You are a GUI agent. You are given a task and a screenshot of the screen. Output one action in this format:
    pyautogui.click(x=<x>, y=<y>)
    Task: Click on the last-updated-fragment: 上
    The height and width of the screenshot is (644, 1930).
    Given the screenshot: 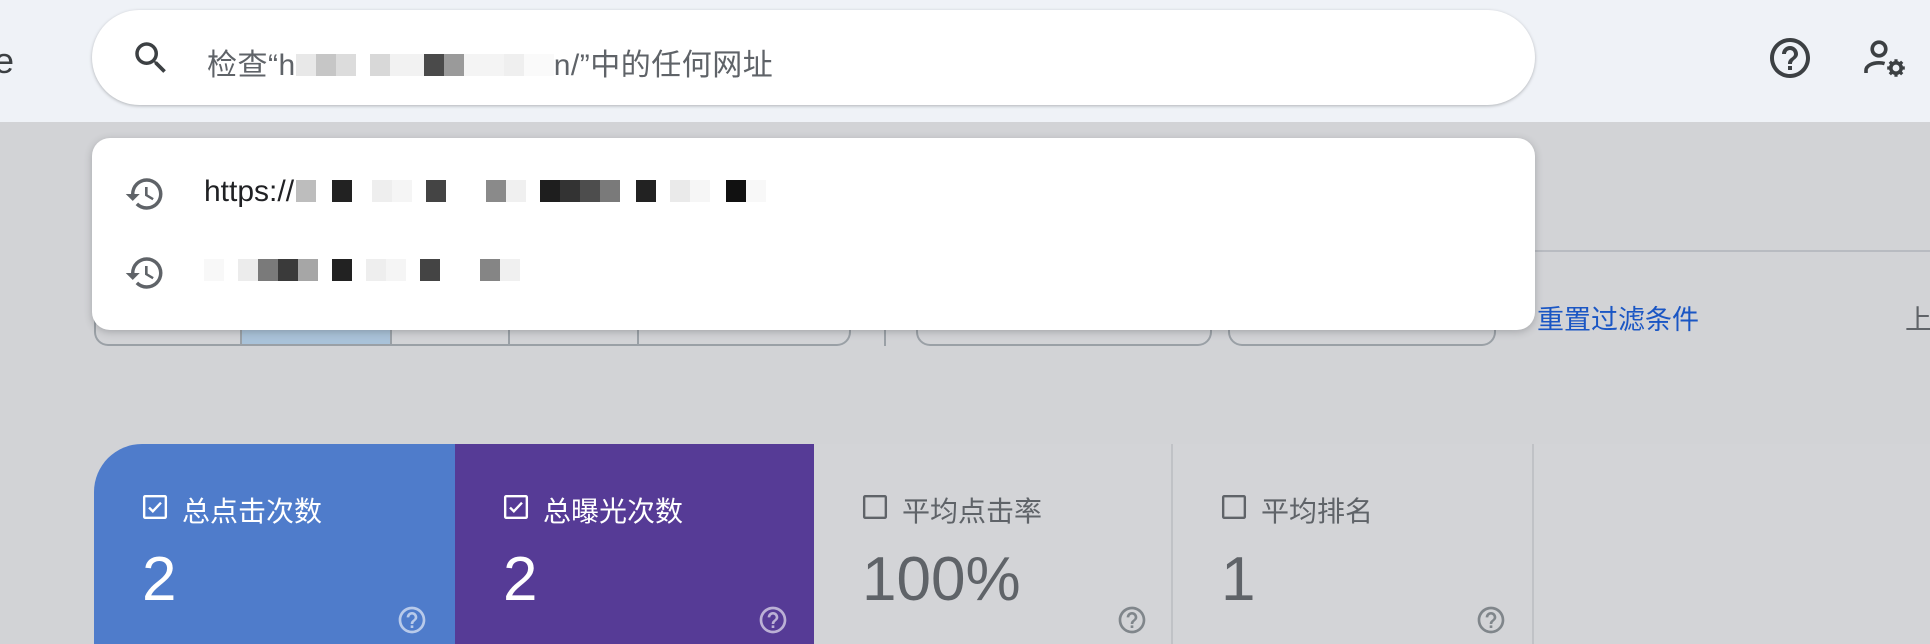 What is the action you would take?
    pyautogui.click(x=1917, y=320)
    